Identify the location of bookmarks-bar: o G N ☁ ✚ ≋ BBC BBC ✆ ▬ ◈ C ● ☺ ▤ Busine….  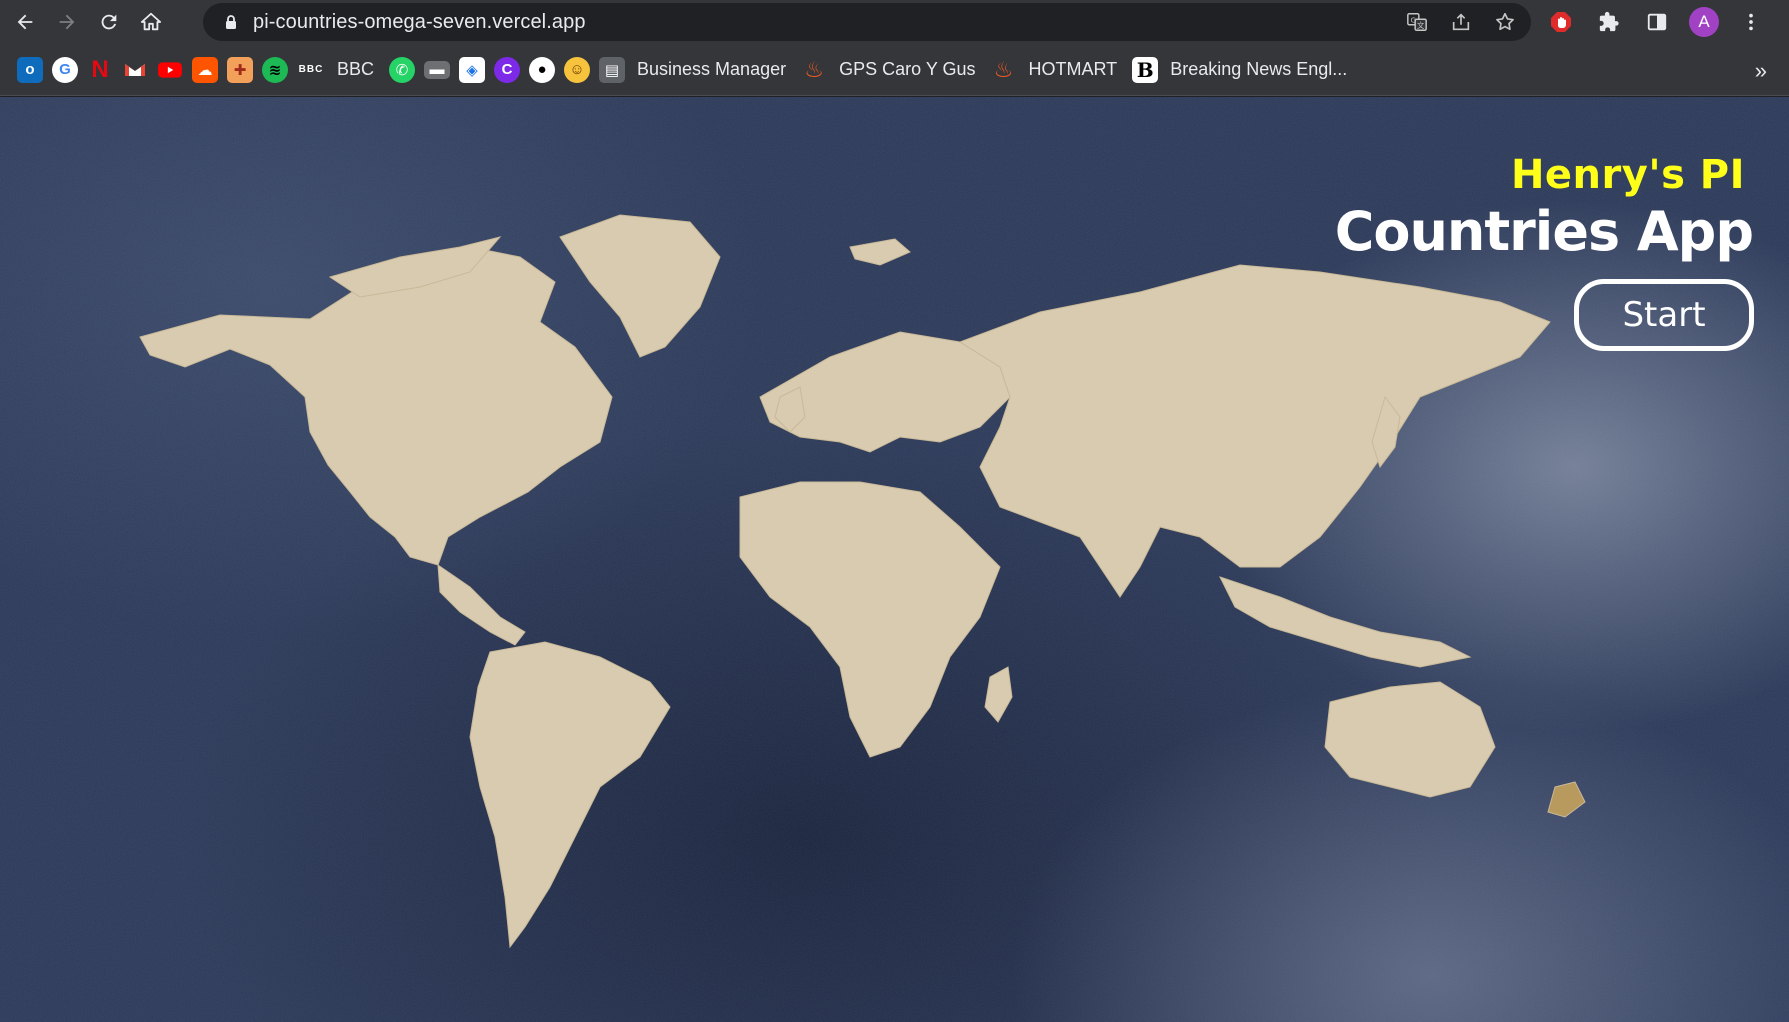
(894, 70).